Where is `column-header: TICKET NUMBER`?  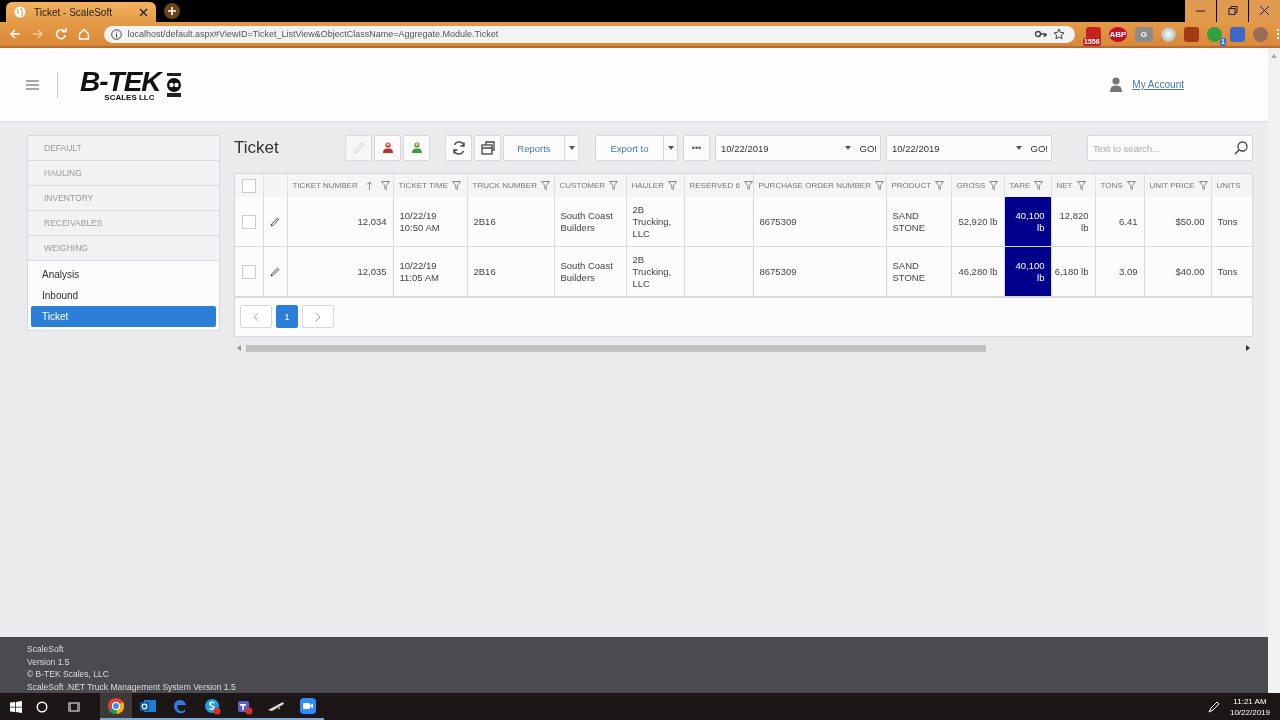 column-header: TICKET NUMBER is located at coordinates (340, 185).